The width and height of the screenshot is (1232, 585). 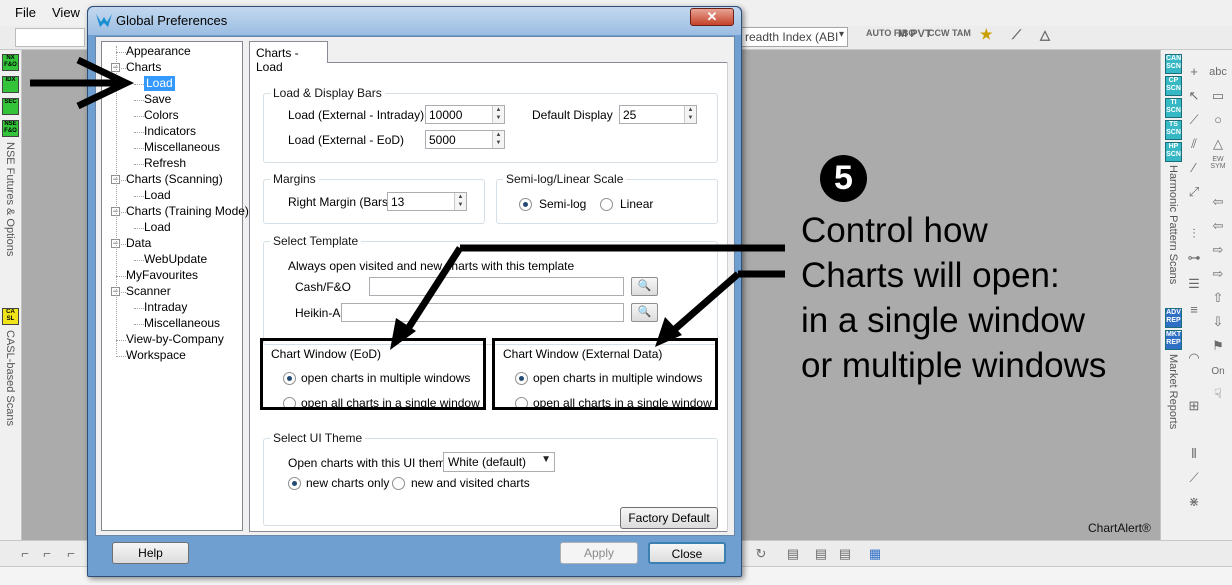 I want to click on triangle-icon: △, so click(x=1045, y=35).